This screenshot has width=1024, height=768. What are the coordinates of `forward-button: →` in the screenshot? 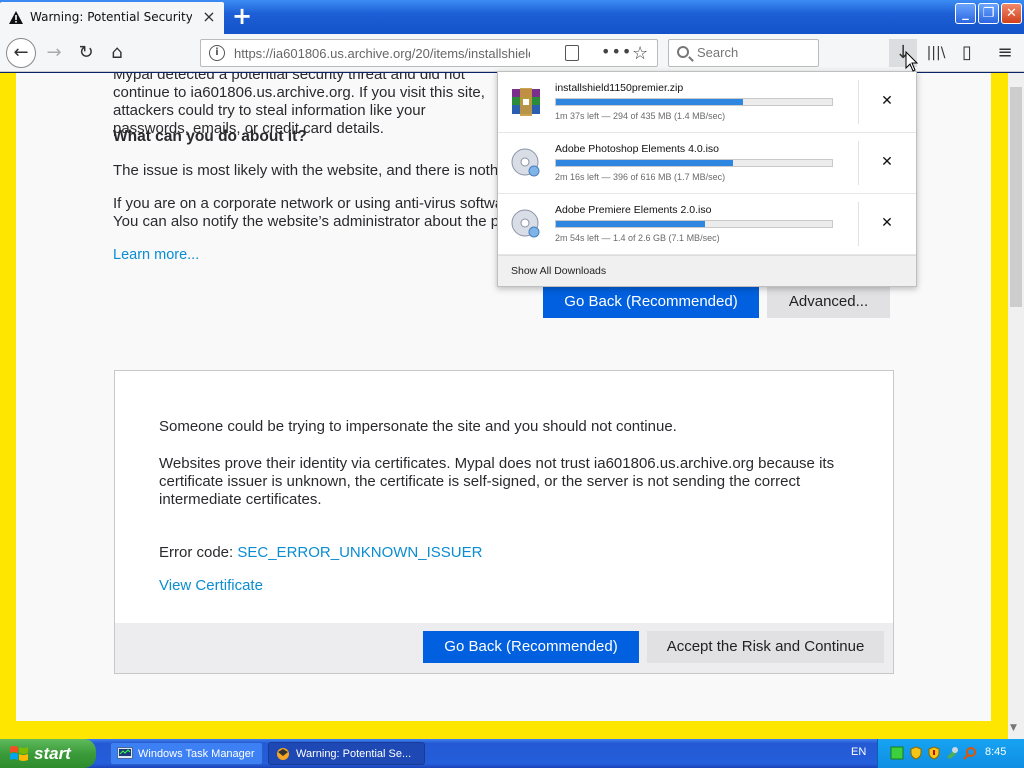 It's located at (54, 53).